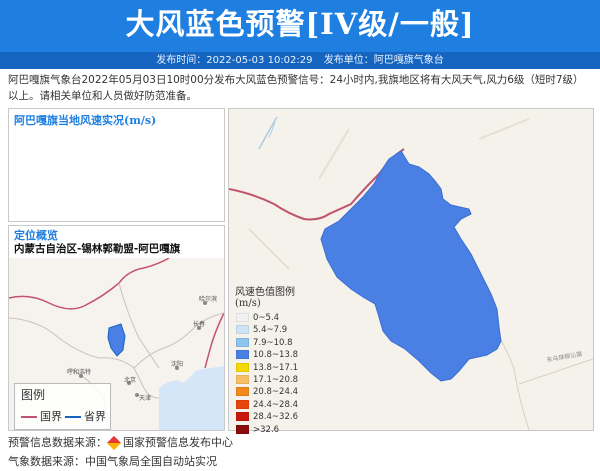 The height and width of the screenshot is (471, 600). Describe the element at coordinates (116, 165) in the screenshot. I see `wind-speed-panel: 阿巴嘎旗当地风速实况(m/s)` at that location.